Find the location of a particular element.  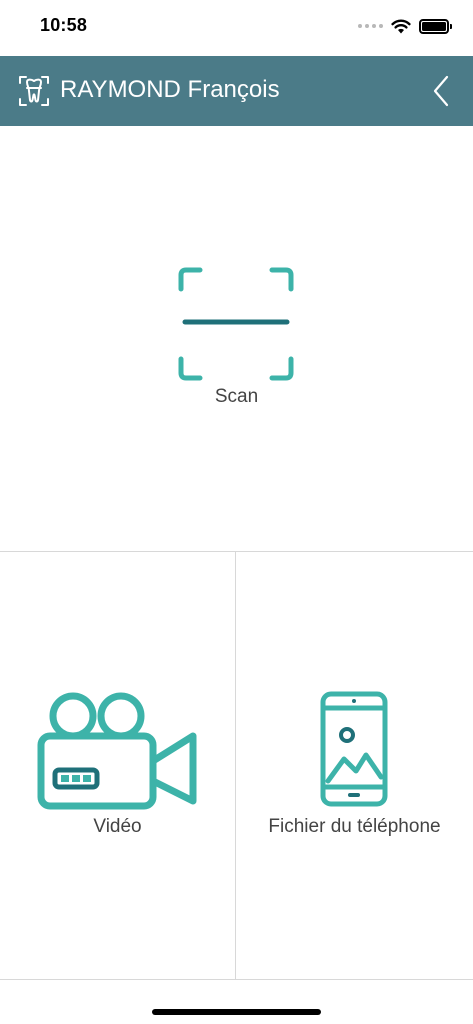

phone-gallery-icon is located at coordinates (354, 749).